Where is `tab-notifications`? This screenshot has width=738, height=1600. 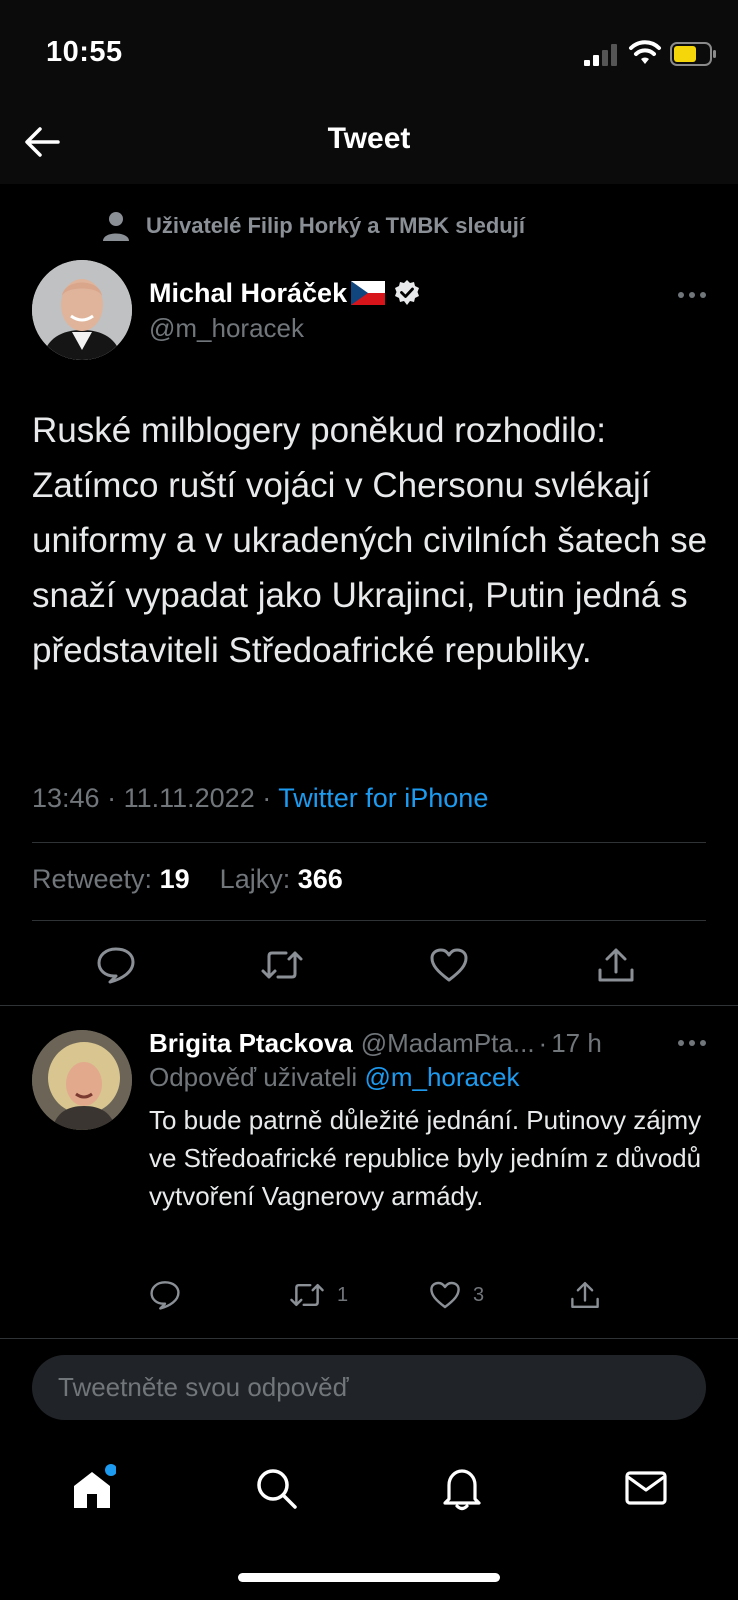 tab-notifications is located at coordinates (462, 1488).